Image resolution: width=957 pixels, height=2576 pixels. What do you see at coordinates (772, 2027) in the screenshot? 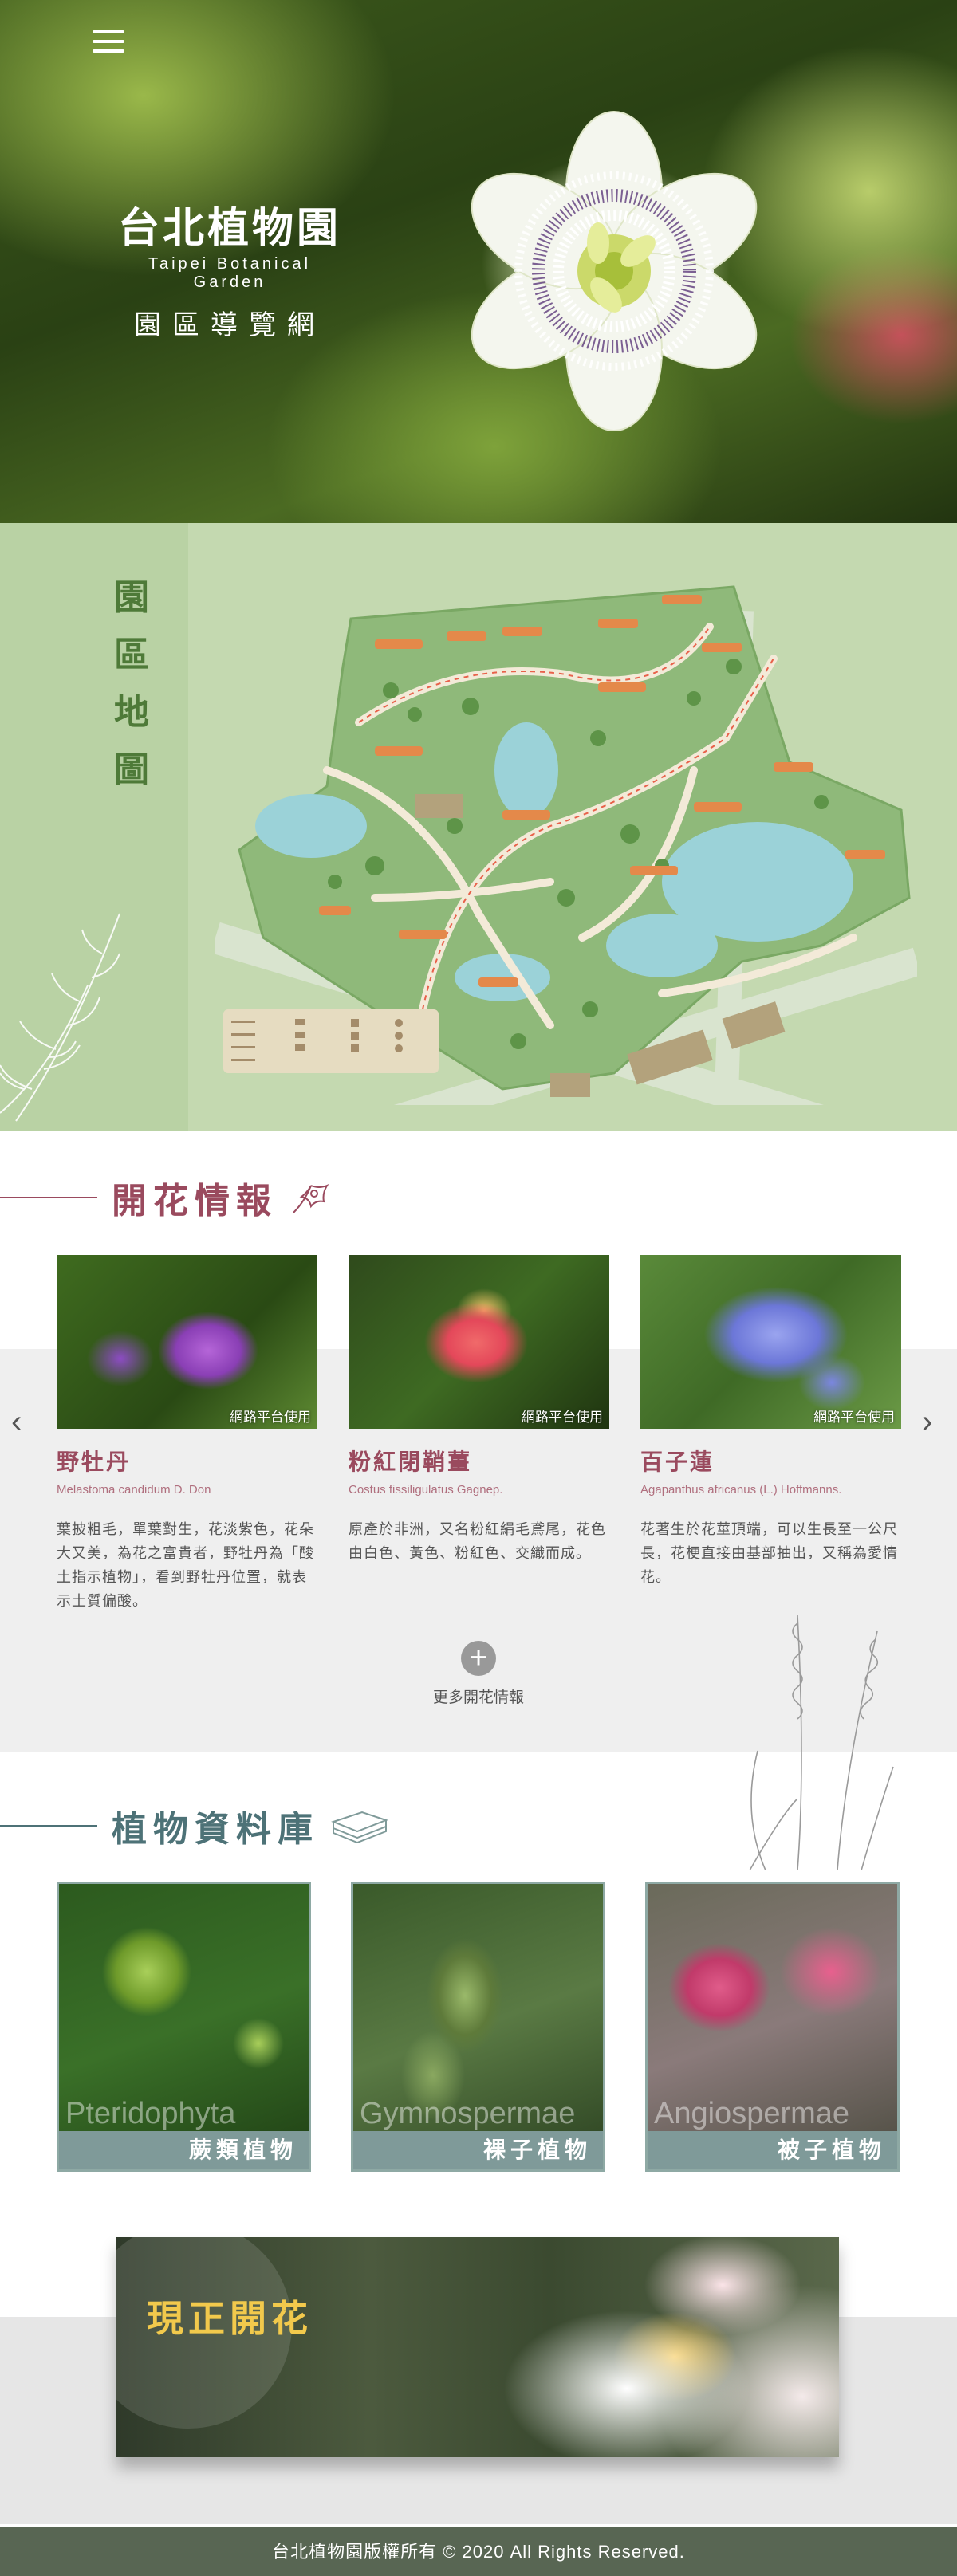
I see `database-card-angiospermae: Angiospermae 被子植物` at bounding box center [772, 2027].